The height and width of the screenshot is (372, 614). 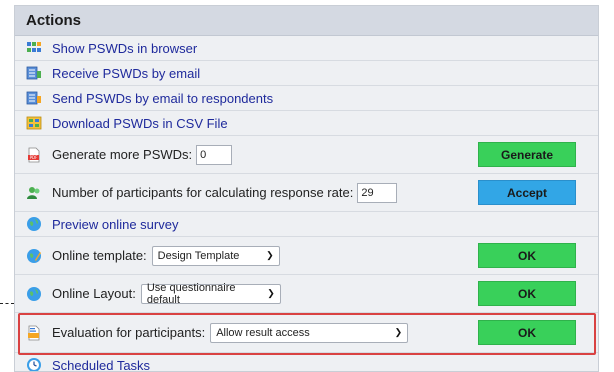 I want to click on send-list-icon, so click(x=33, y=98).